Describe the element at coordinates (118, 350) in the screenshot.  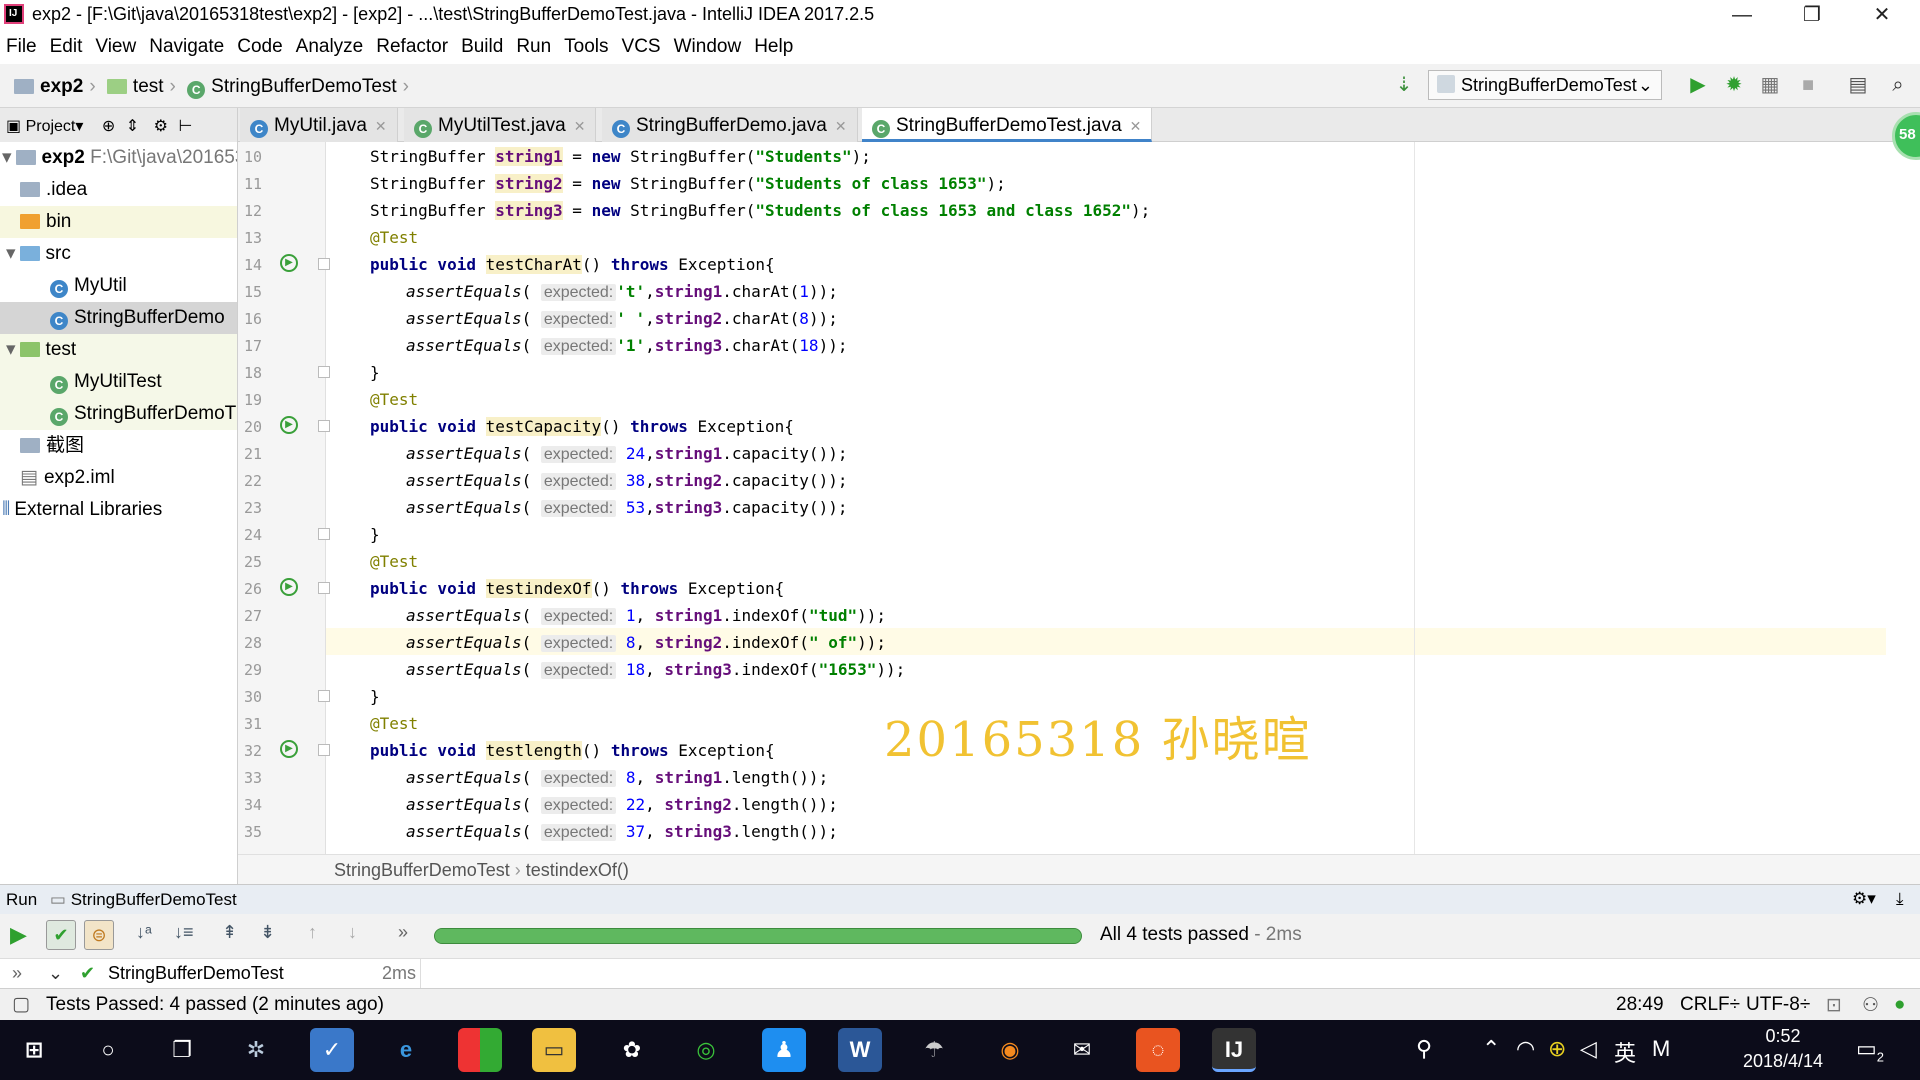
I see `tree-item-test: ▾ test` at that location.